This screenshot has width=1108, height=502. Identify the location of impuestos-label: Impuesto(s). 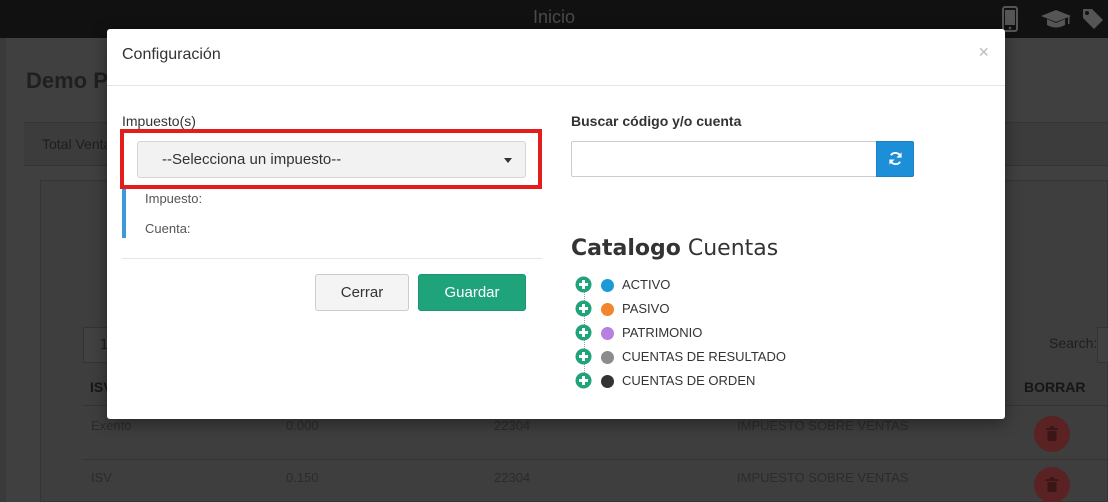
(159, 121).